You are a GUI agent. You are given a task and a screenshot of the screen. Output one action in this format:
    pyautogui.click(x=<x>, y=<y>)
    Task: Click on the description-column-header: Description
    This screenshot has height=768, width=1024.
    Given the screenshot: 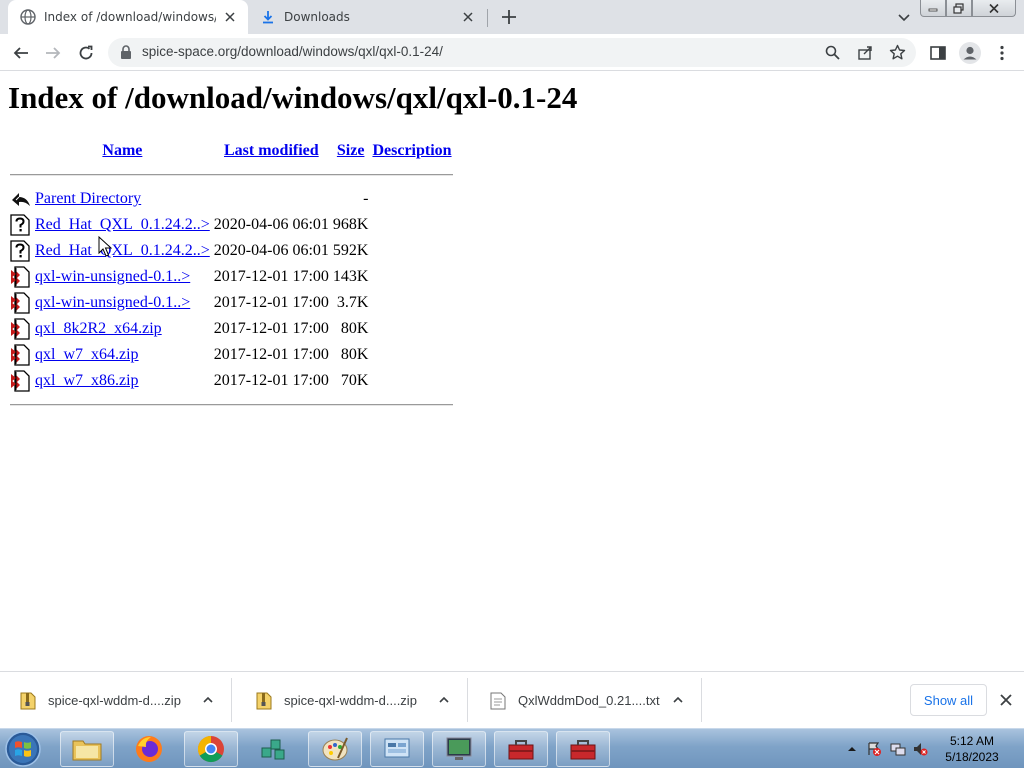 What is the action you would take?
    pyautogui.click(x=411, y=151)
    